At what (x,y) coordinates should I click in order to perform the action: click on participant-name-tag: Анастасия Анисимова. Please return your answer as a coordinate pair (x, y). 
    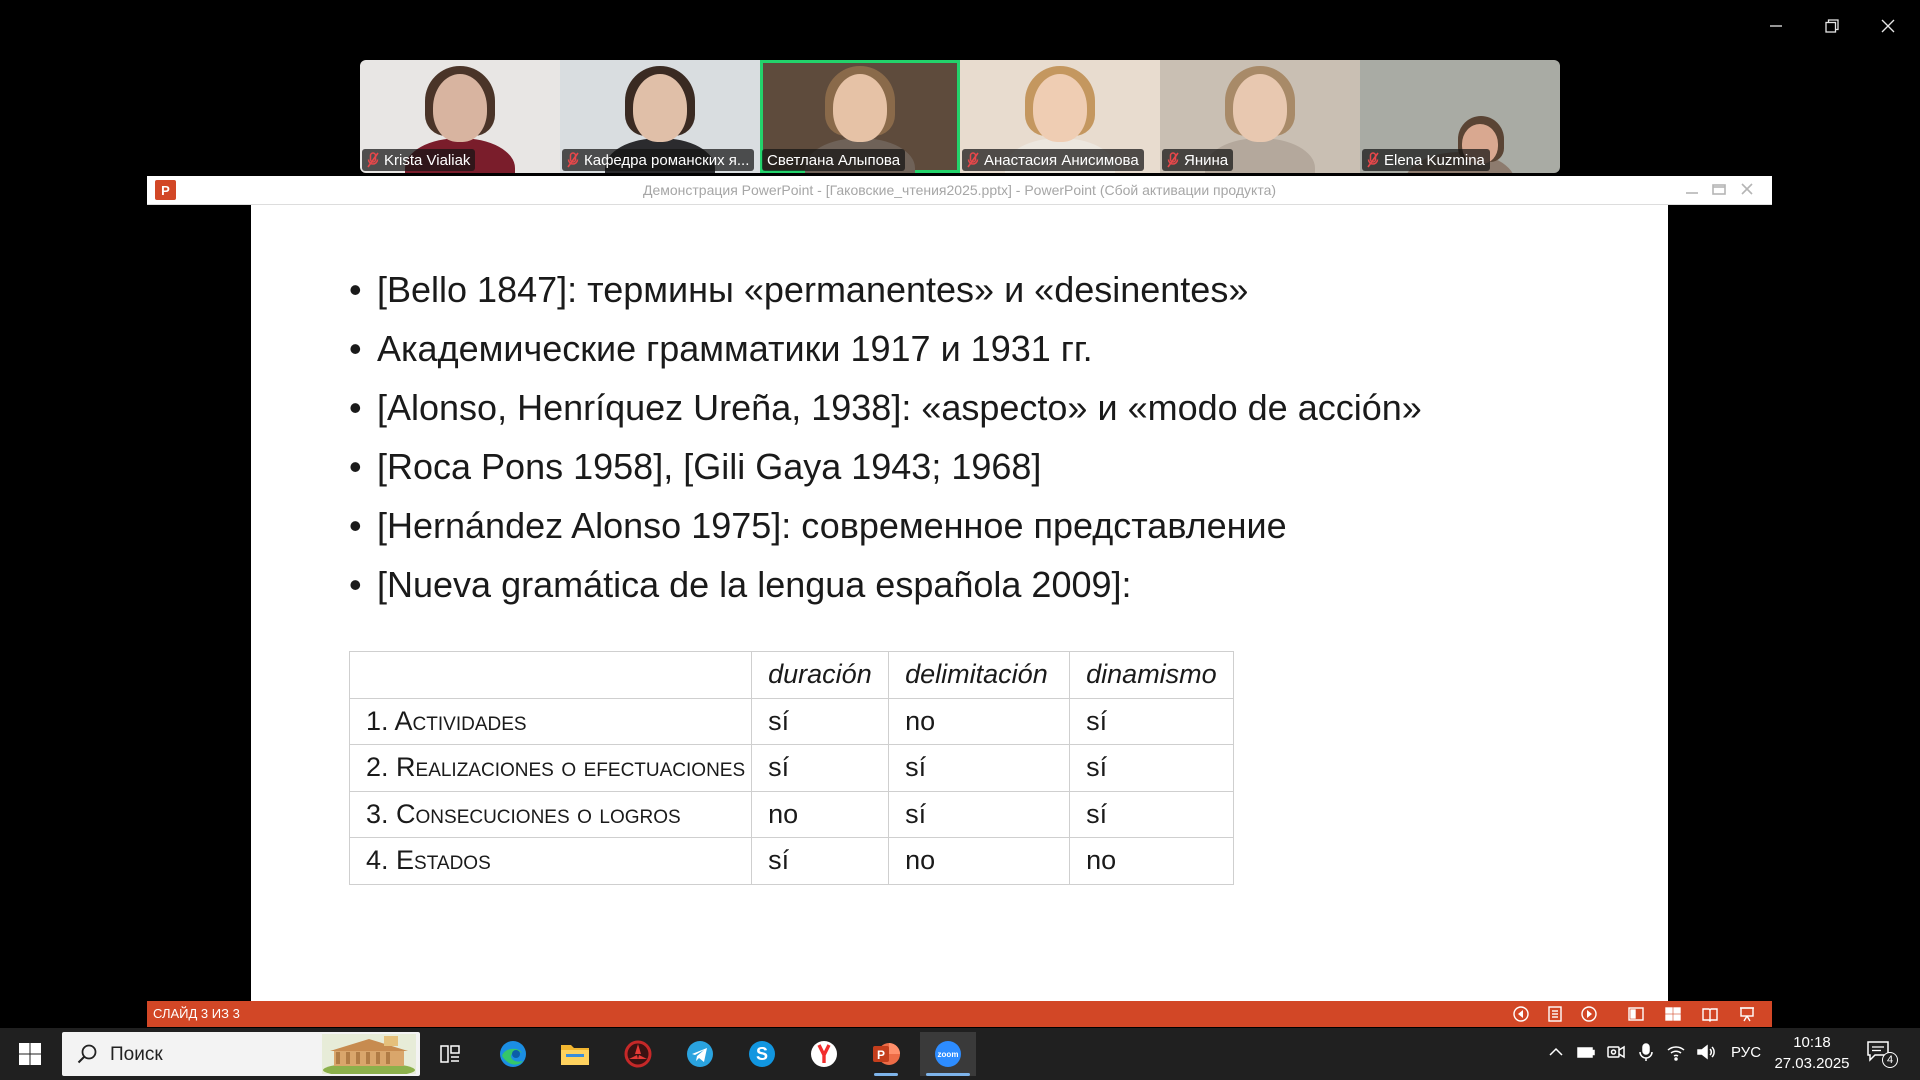
    Looking at the image, I should click on (1053, 160).